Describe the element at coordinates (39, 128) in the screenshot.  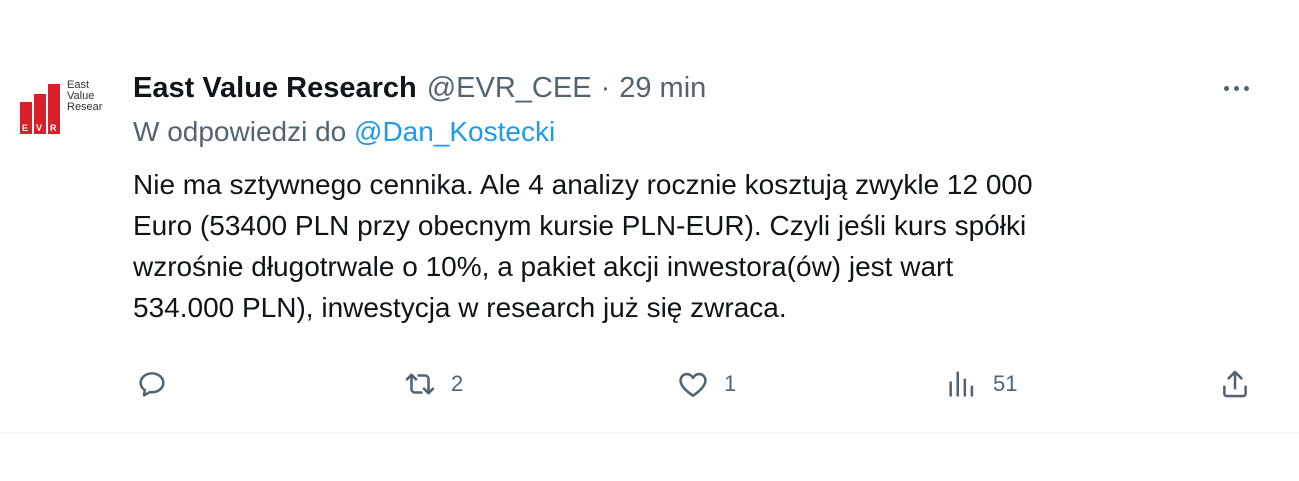
I see `avatar-letter-v: V` at that location.